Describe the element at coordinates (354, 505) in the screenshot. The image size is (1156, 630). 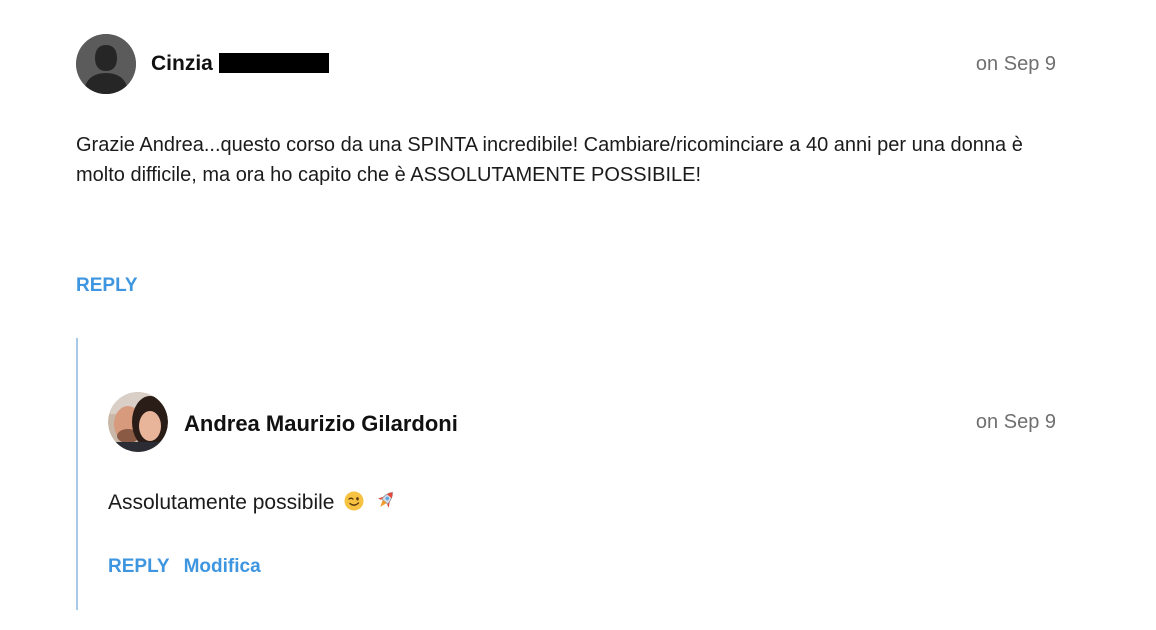
I see `winking-face-emoji` at that location.